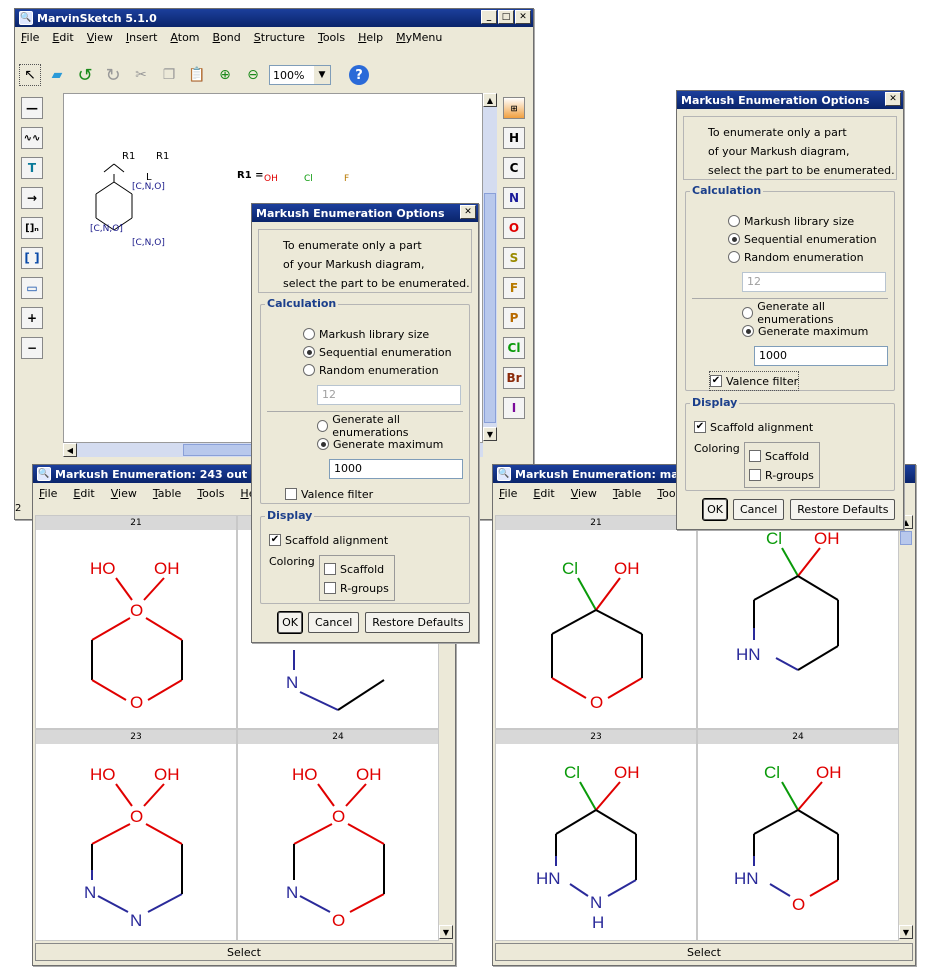 The height and width of the screenshot is (975, 930). Describe the element at coordinates (906, 538) in the screenshot. I see `enum-right-vscroll-thumb` at that location.